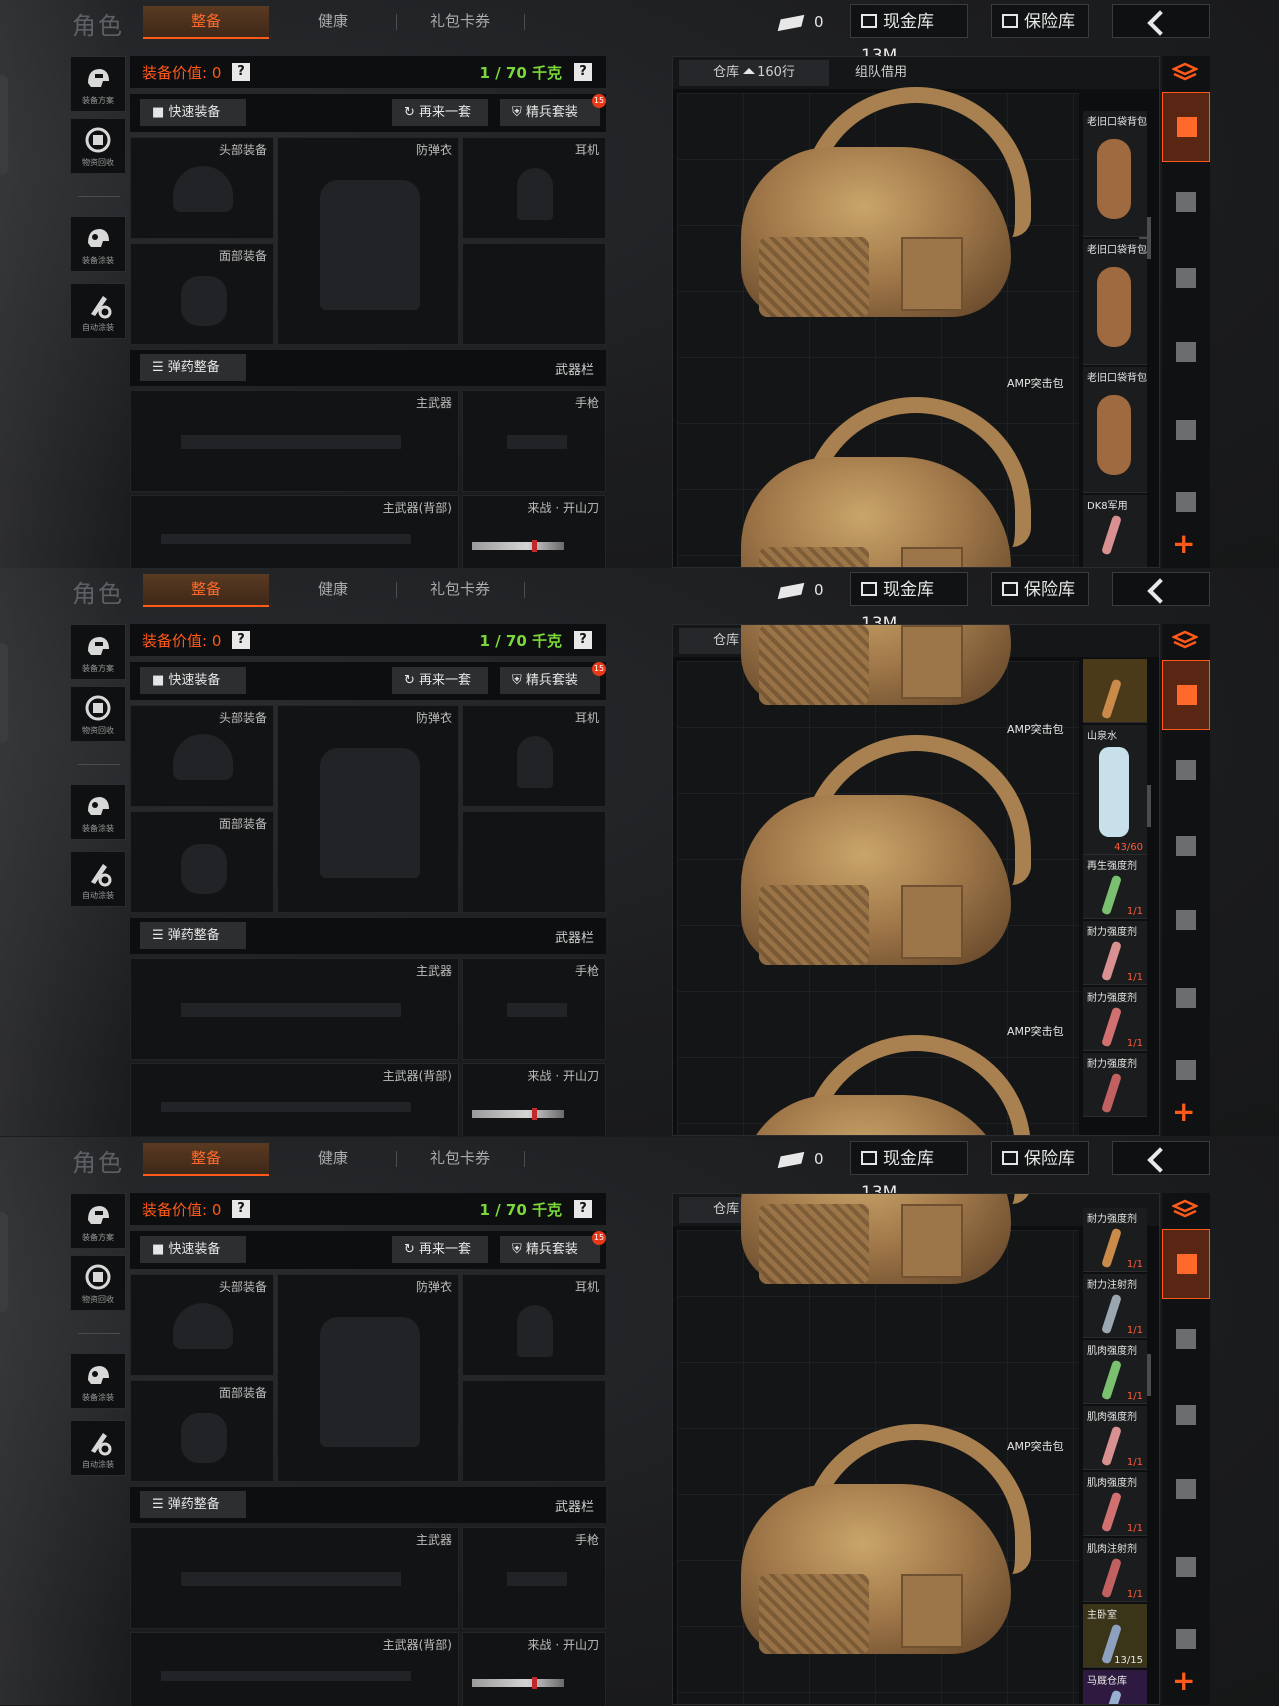 The height and width of the screenshot is (1706, 1279). What do you see at coordinates (1040, 589) in the screenshot?
I see `safe-box-button: 保险库` at bounding box center [1040, 589].